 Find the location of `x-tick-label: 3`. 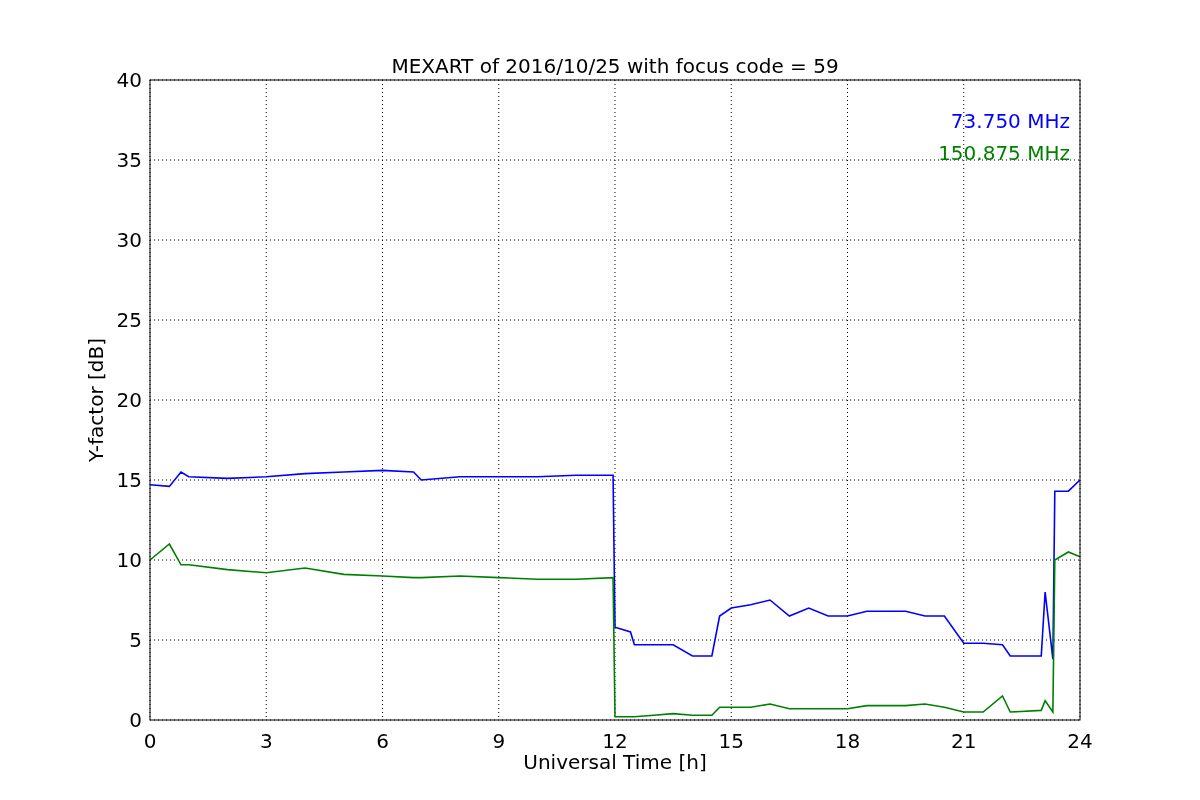

x-tick-label: 3 is located at coordinates (266, 741).